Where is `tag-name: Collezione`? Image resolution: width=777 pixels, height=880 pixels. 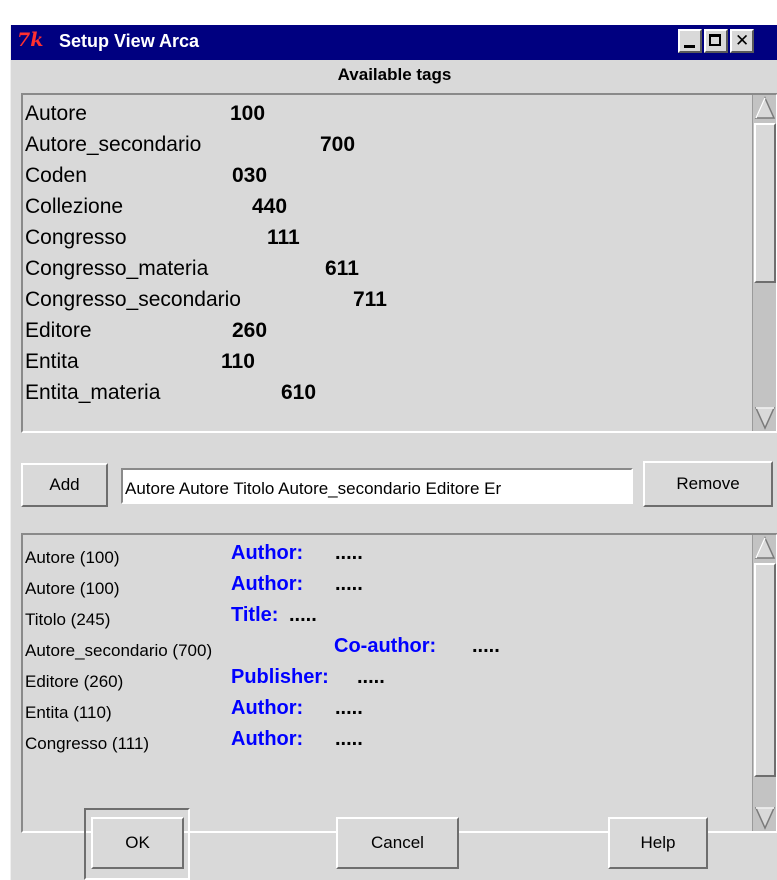
tag-name: Collezione is located at coordinates (74, 206).